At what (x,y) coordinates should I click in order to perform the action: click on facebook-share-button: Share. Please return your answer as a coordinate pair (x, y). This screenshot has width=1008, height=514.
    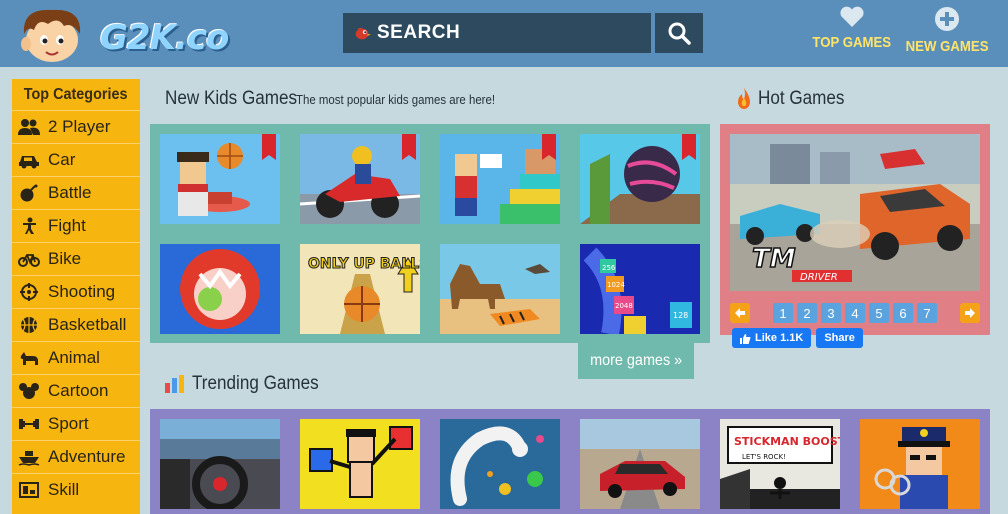
    Looking at the image, I should click on (839, 338).